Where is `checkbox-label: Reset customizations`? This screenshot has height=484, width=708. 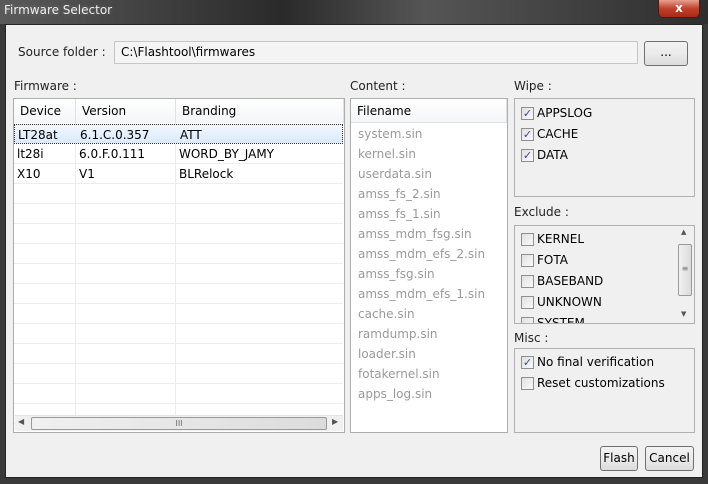 checkbox-label: Reset customizations is located at coordinates (601, 383).